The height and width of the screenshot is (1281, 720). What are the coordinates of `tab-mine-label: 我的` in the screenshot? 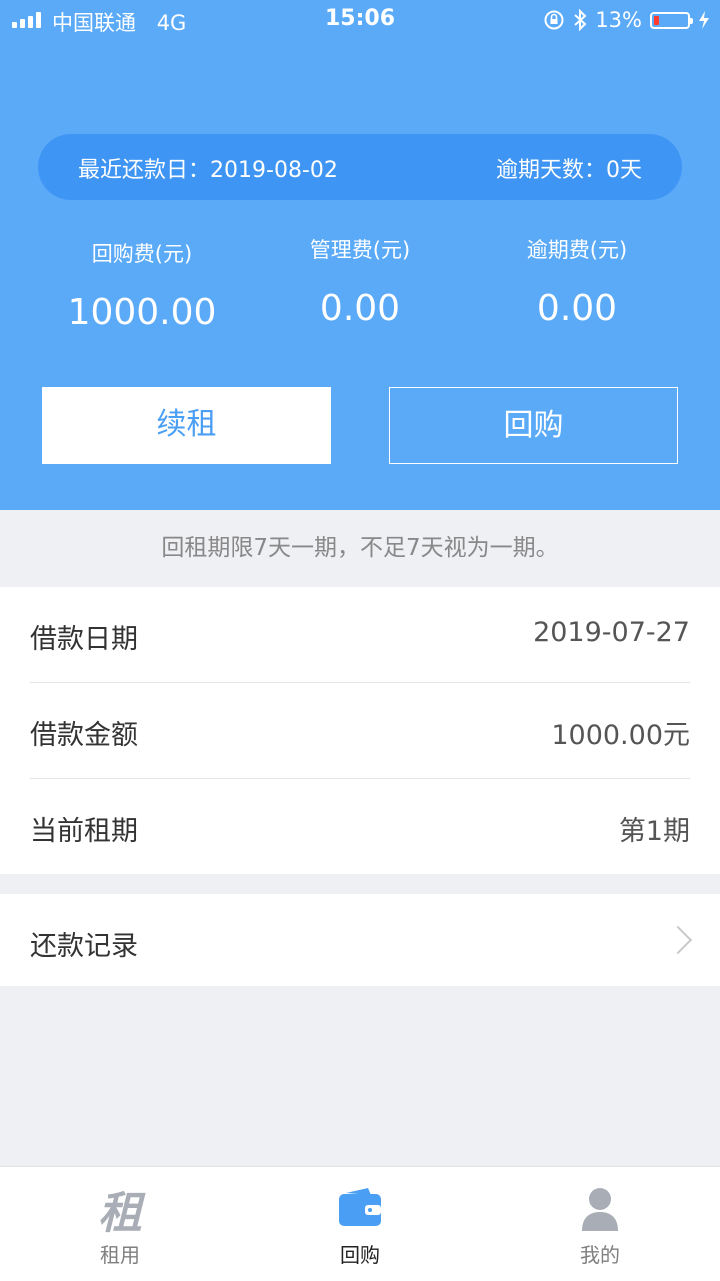 It's located at (600, 1255).